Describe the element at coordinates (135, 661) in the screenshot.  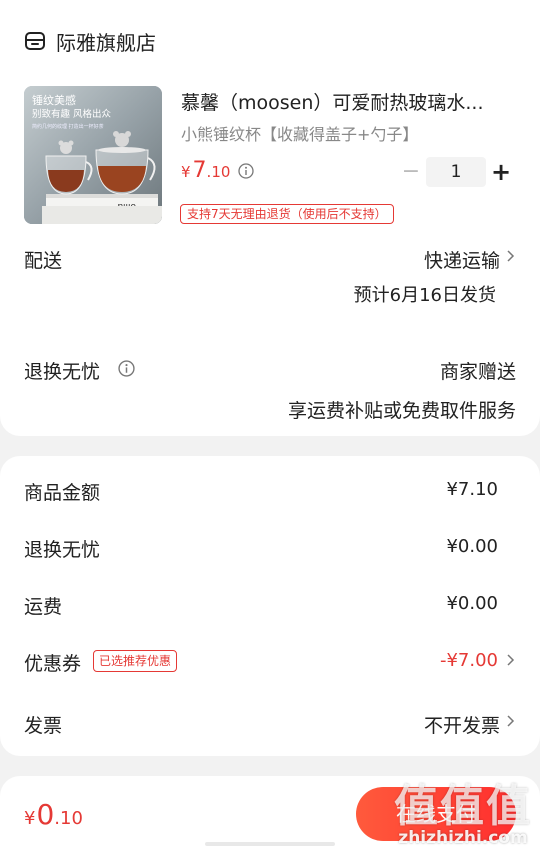
I see `coupon-badge: 已选推荐优惠` at that location.